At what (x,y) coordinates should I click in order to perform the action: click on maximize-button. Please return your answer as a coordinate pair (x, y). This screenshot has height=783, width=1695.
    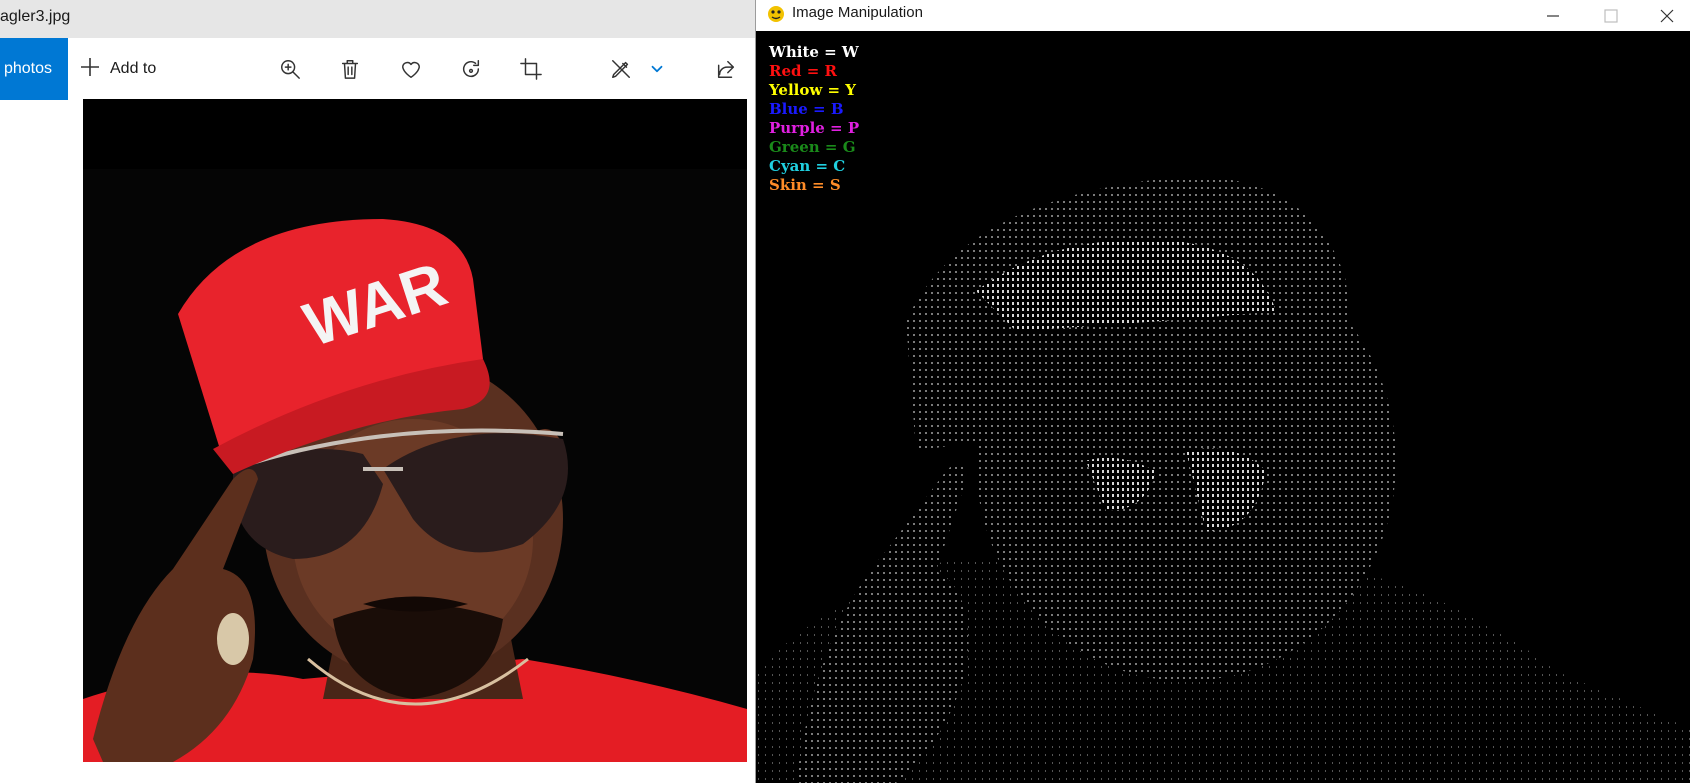
    Looking at the image, I should click on (1611, 15).